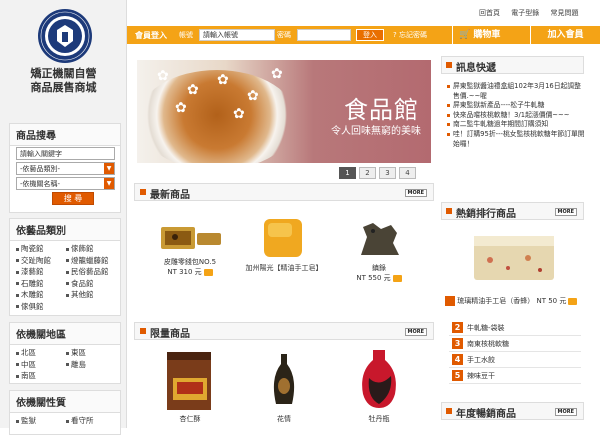 The height and width of the screenshot is (435, 600). What do you see at coordinates (91, 261) in the screenshot?
I see `category-item: 燈籠蠟藤館` at bounding box center [91, 261].